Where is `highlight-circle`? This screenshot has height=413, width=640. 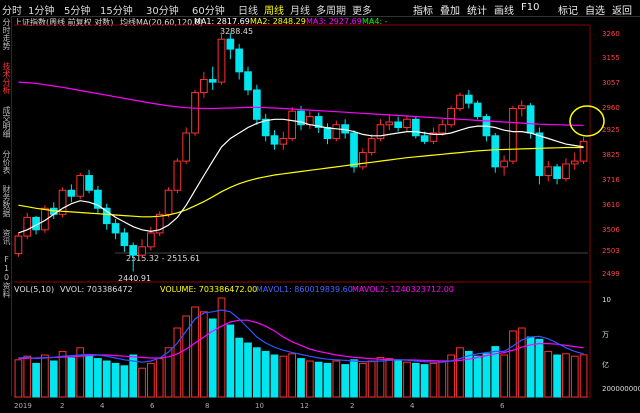 highlight-circle is located at coordinates (587, 121).